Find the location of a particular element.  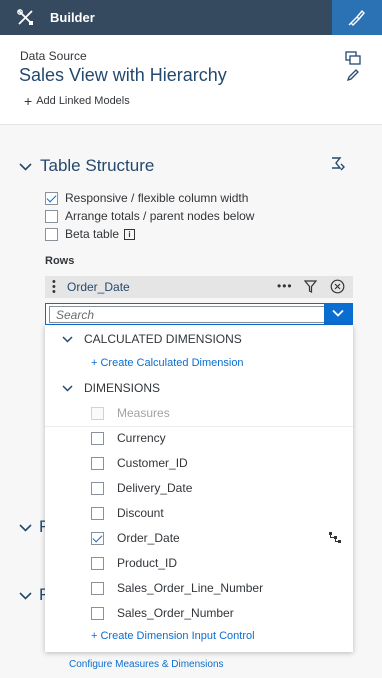

item-label: Measures is located at coordinates (143, 413).